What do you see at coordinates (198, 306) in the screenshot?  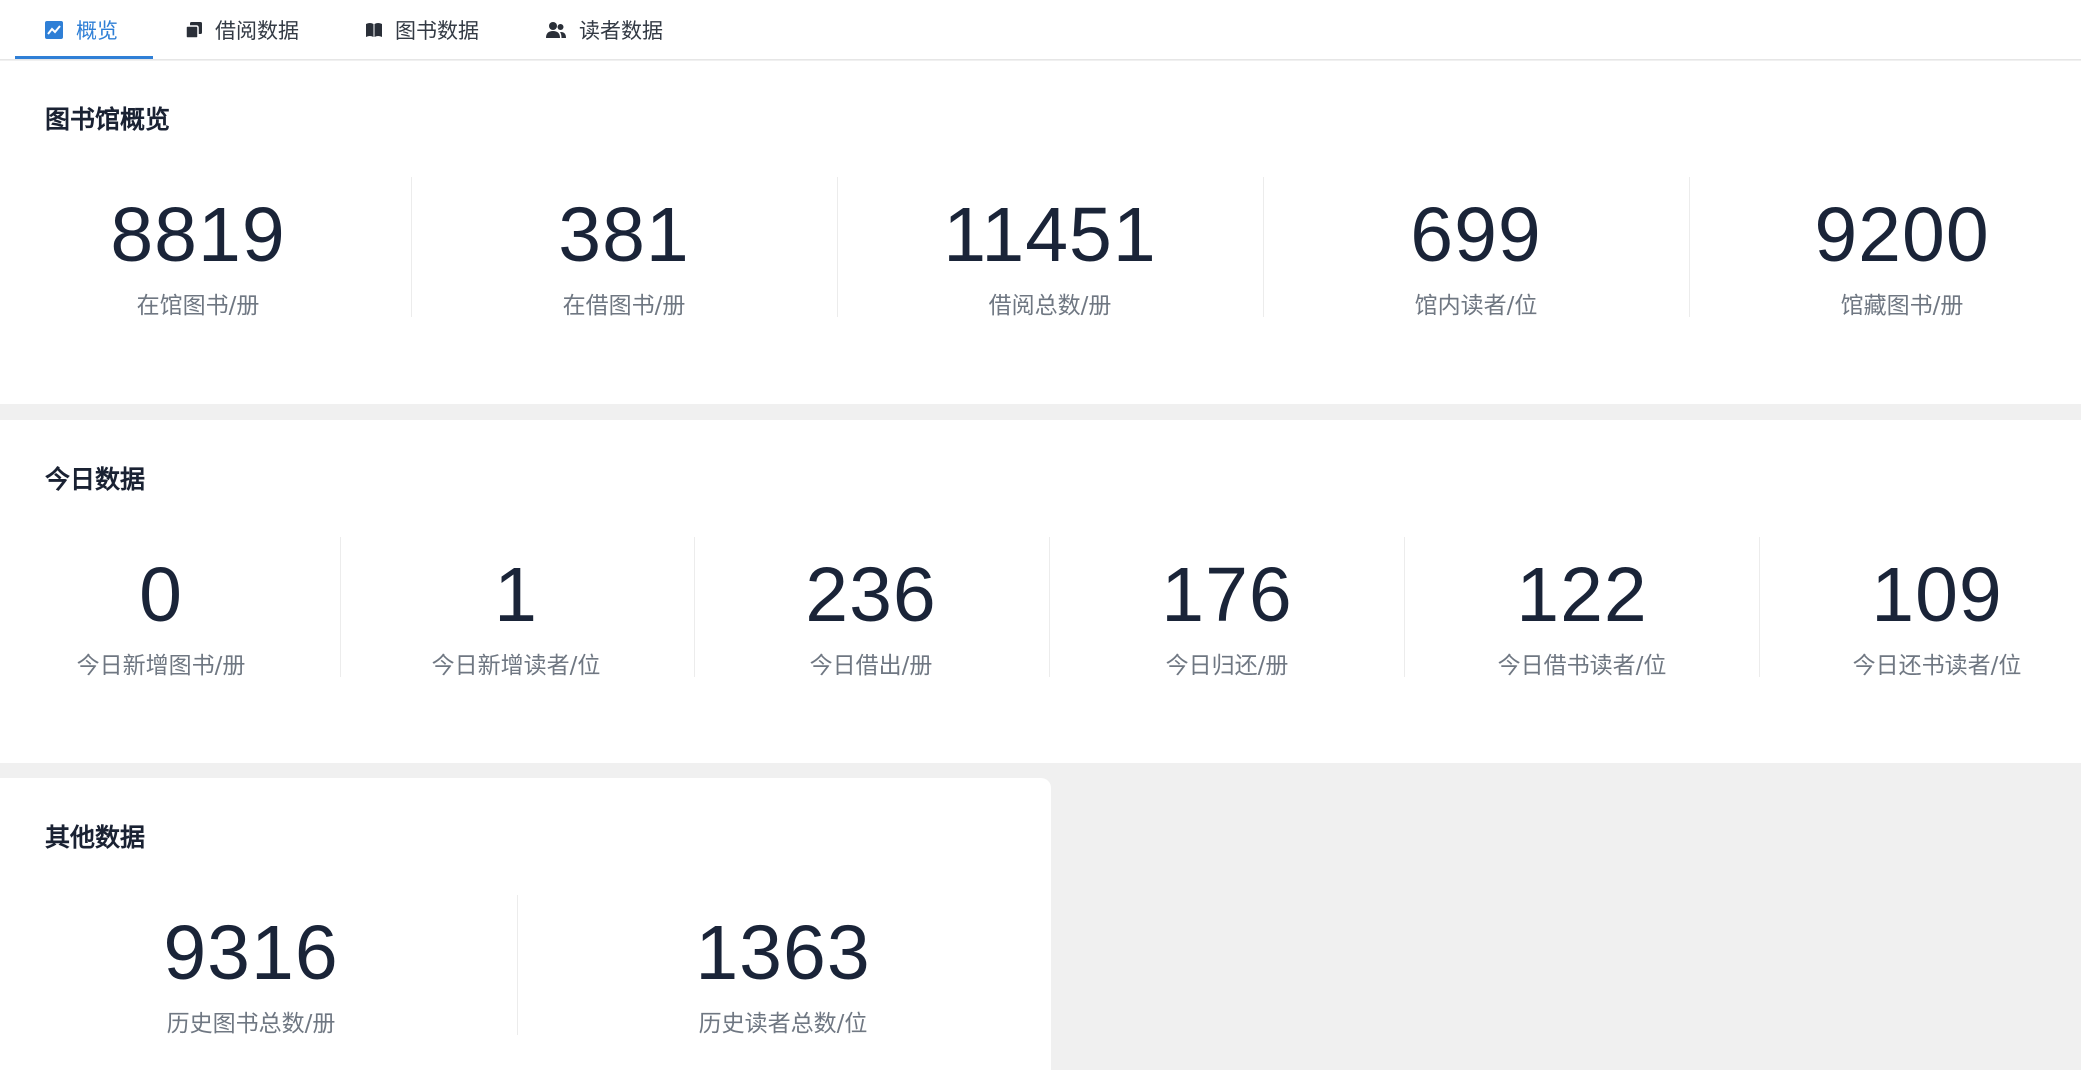 I see `stat-label: 在馆图书/册` at bounding box center [198, 306].